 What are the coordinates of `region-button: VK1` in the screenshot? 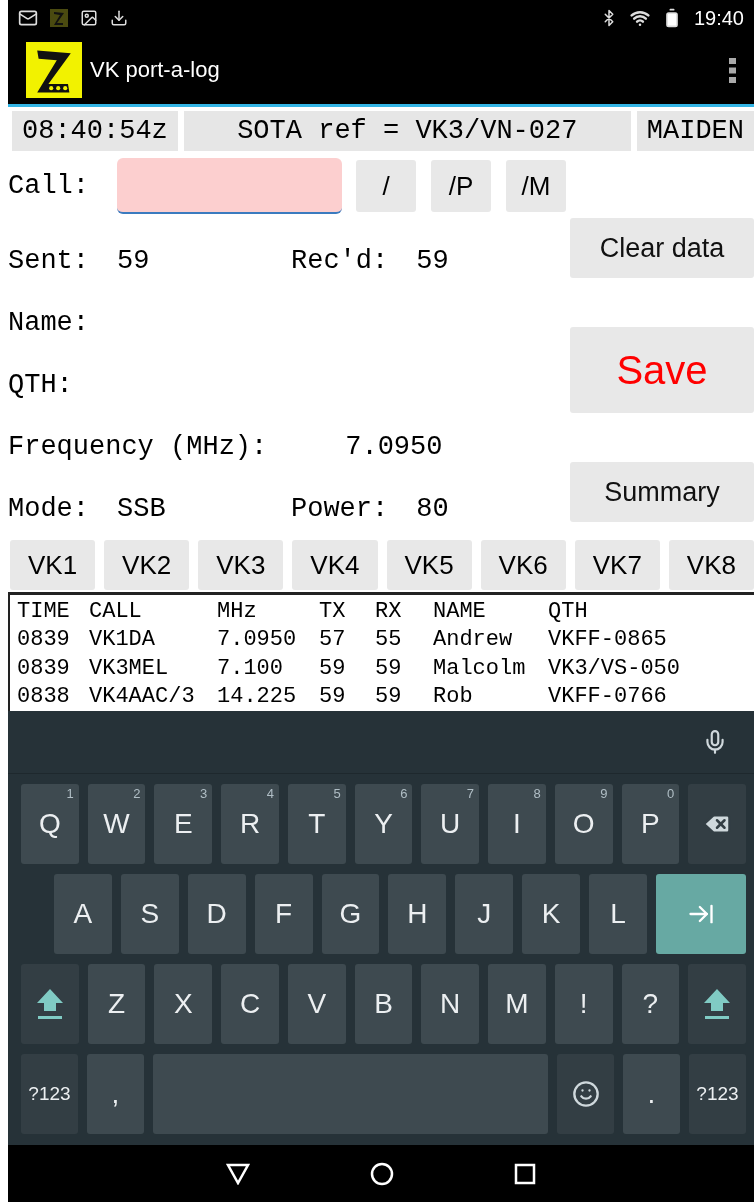 It's located at (53, 565).